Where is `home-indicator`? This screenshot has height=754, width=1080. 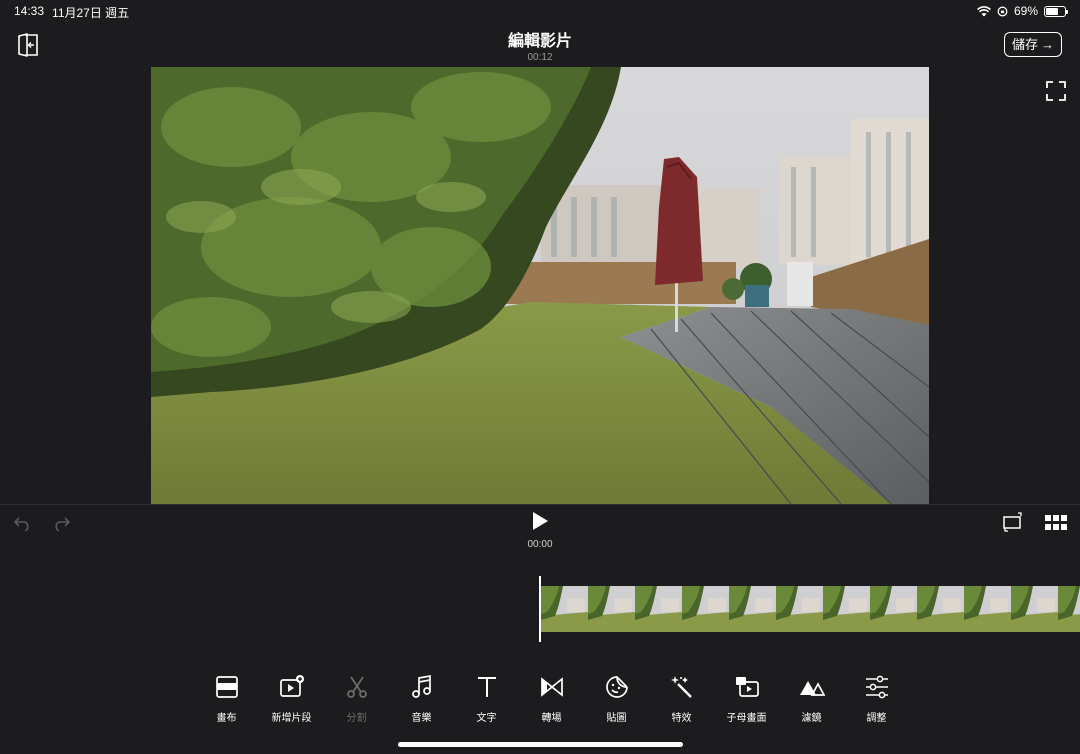 home-indicator is located at coordinates (540, 744).